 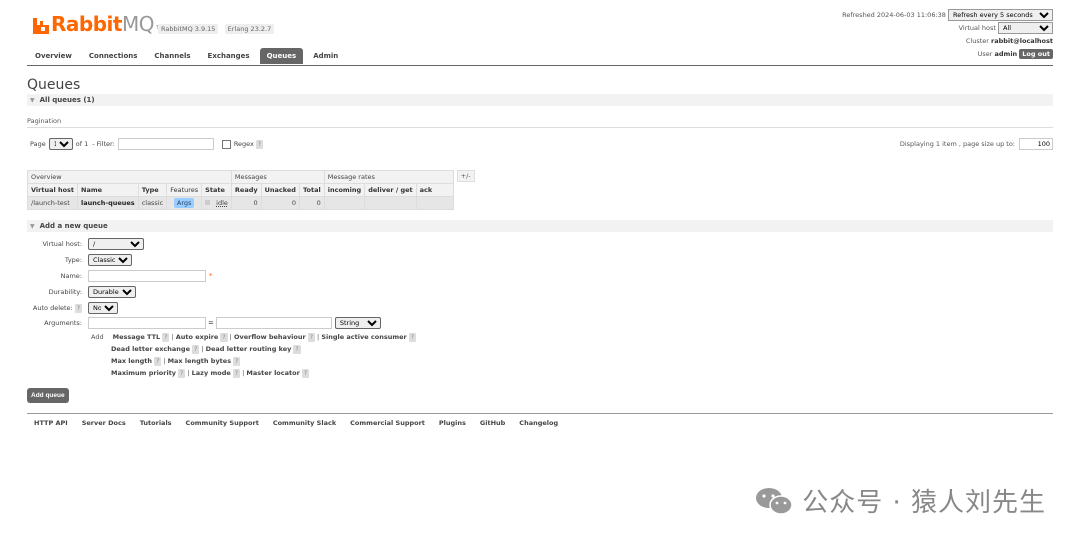 I want to click on arg-dead-letter-routing-key: Dead letter routing key, so click(x=249, y=349).